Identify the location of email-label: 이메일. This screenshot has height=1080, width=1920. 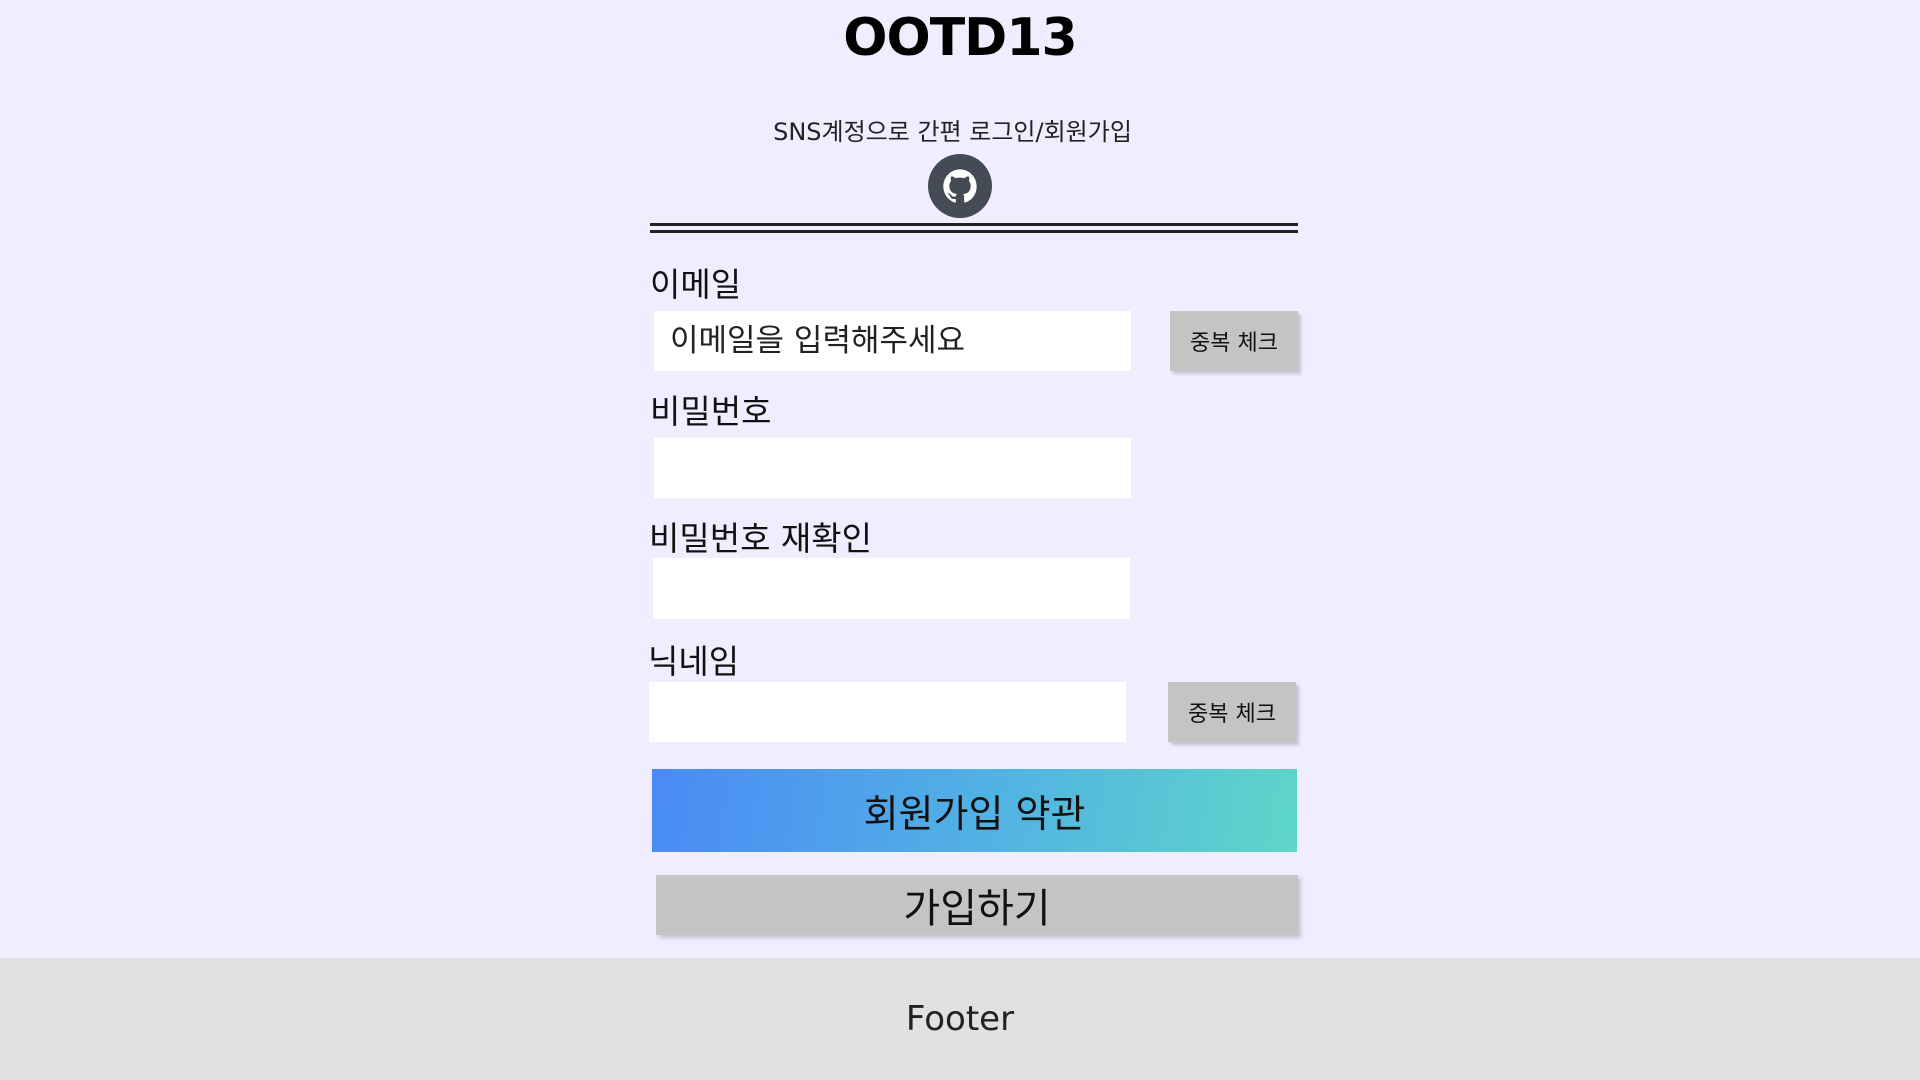
(696, 284).